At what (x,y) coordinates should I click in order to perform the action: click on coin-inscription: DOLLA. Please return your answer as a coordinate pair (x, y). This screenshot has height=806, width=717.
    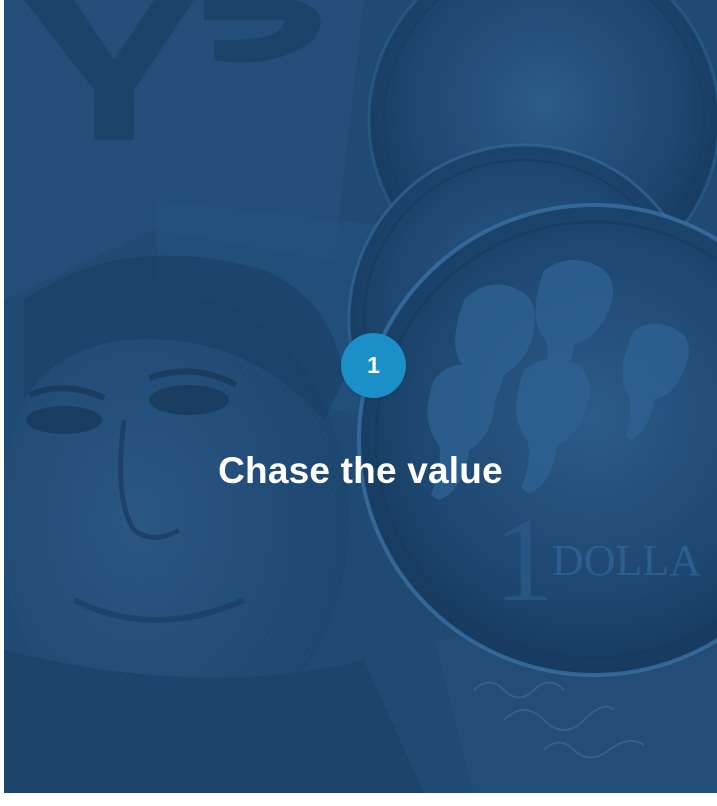
    Looking at the image, I should click on (626, 560).